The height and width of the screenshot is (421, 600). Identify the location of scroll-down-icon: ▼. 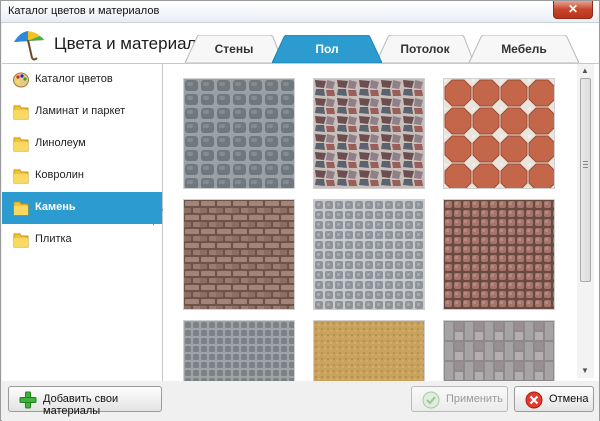
(585, 370).